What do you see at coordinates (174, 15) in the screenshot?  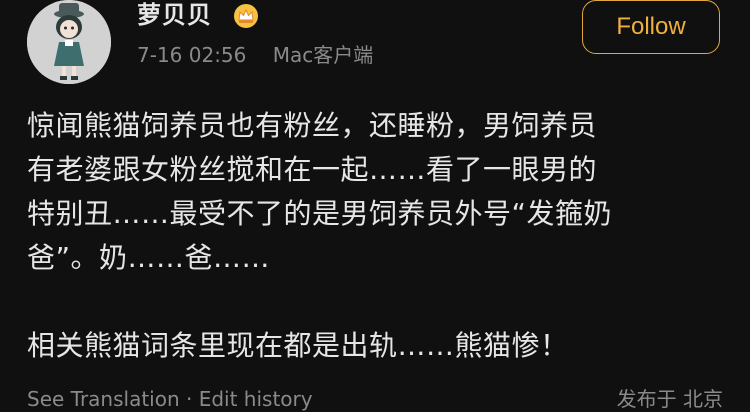 I see `username: 萝贝贝` at bounding box center [174, 15].